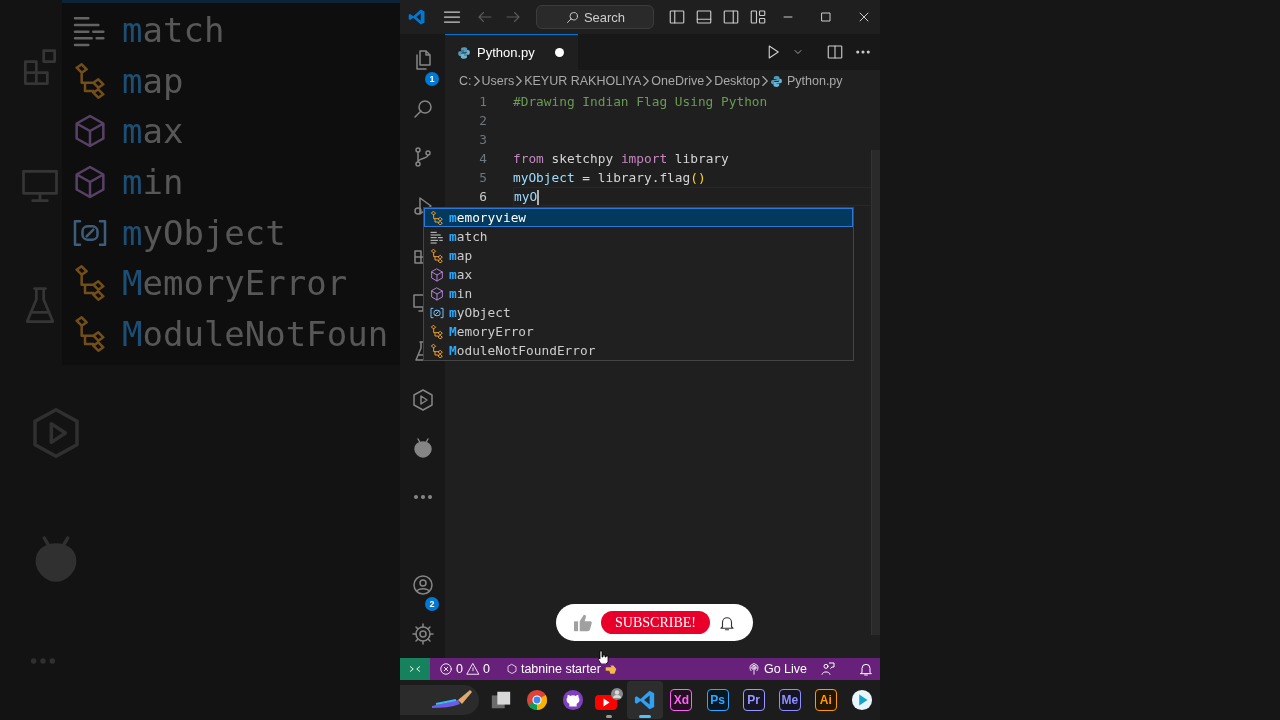  I want to click on notification-badge: 2, so click(432, 604).